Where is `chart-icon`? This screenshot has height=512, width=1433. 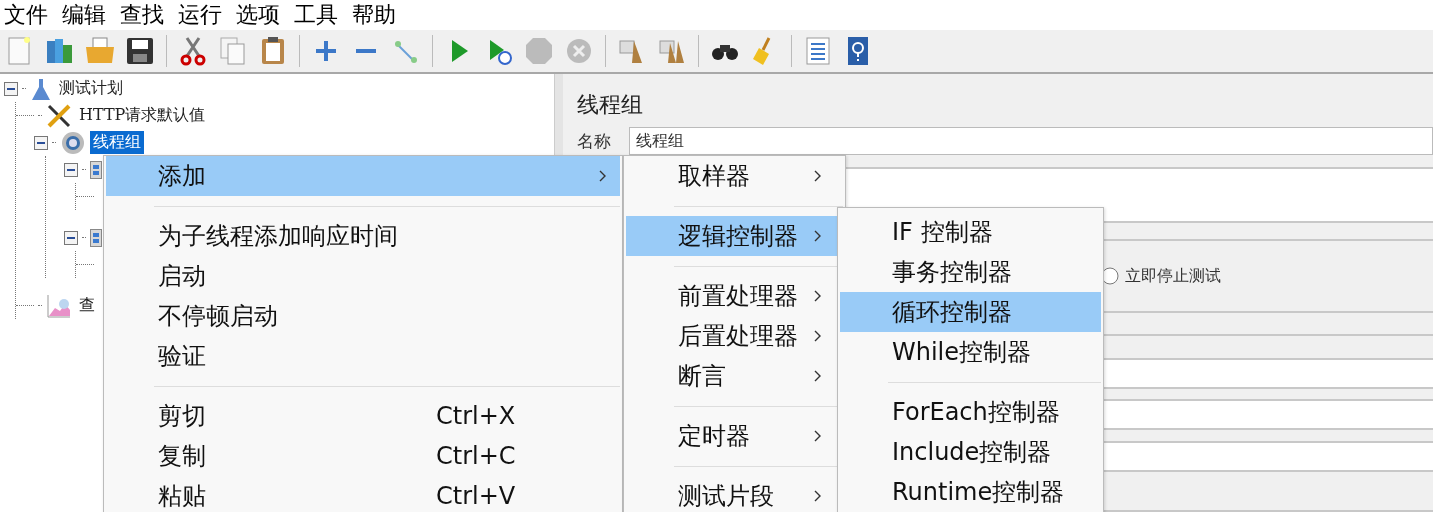
chart-icon is located at coordinates (59, 305).